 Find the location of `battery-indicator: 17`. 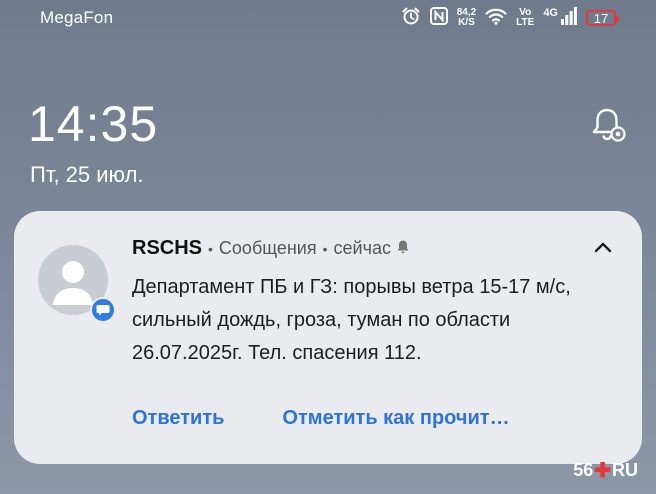

battery-indicator: 17 is located at coordinates (602, 18).